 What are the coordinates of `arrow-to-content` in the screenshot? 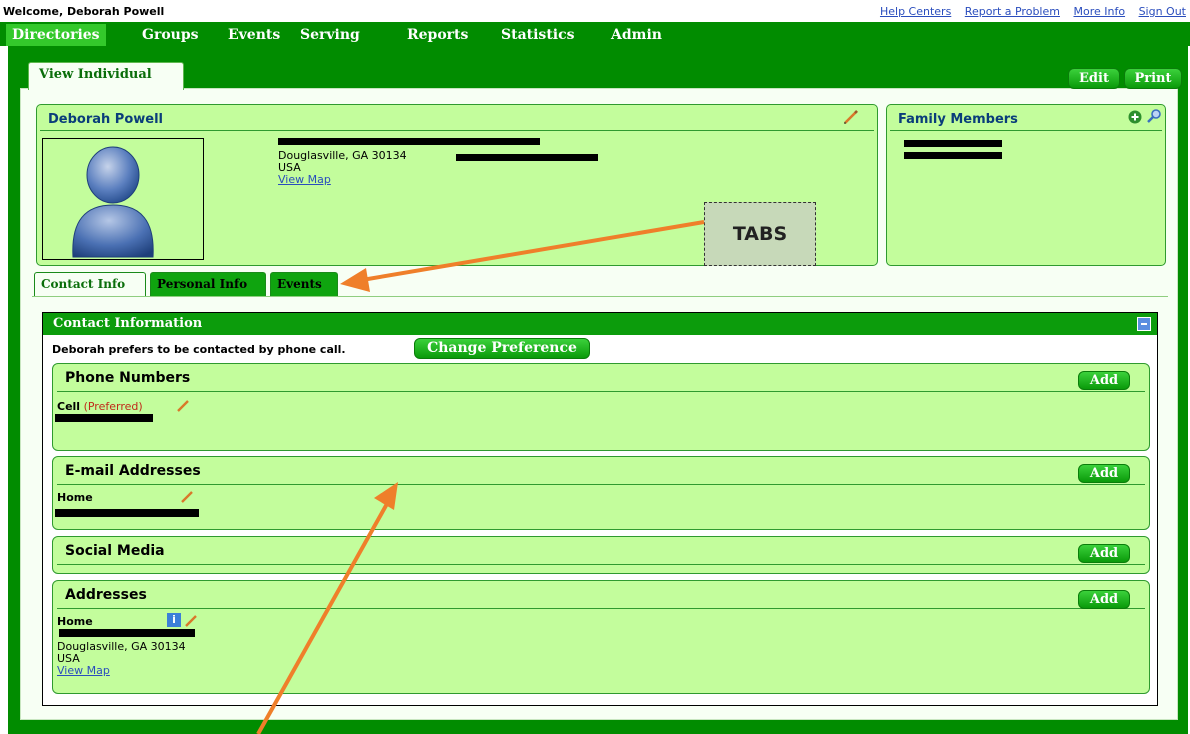 It's located at (327, 608).